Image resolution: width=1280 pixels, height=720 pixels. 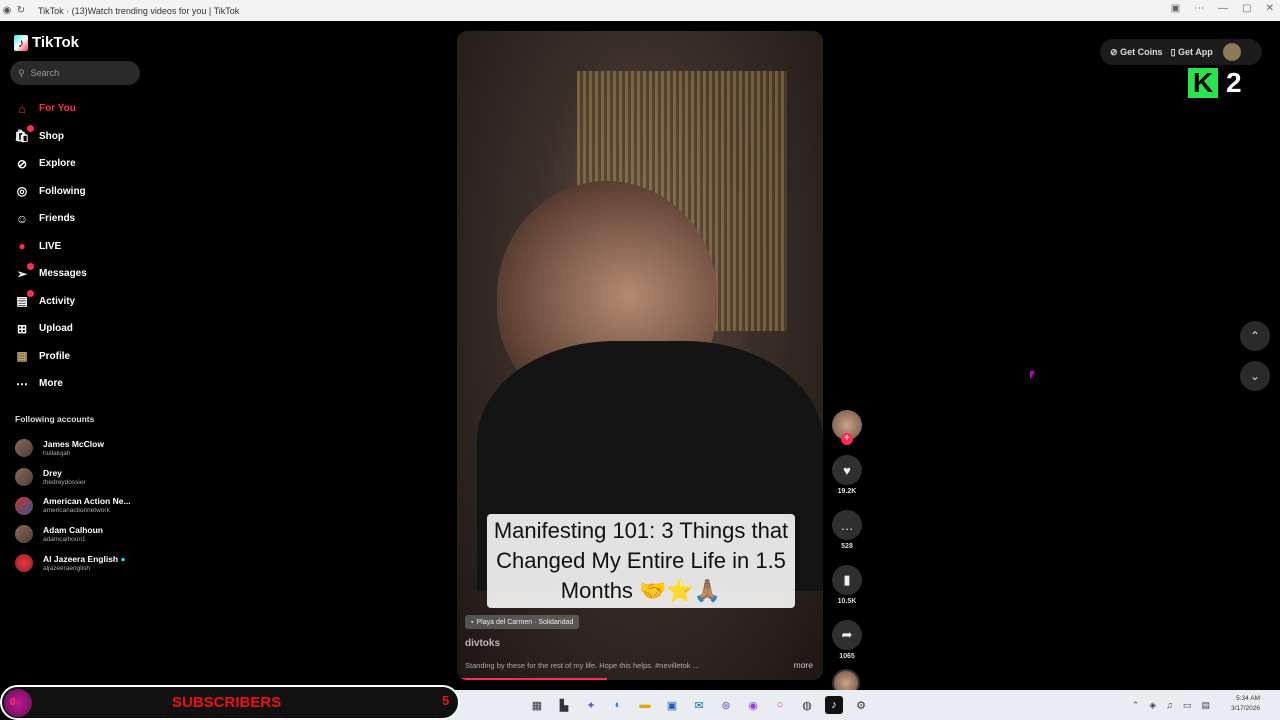 What do you see at coordinates (123, 558) in the screenshot?
I see `verified-icon: ●` at bounding box center [123, 558].